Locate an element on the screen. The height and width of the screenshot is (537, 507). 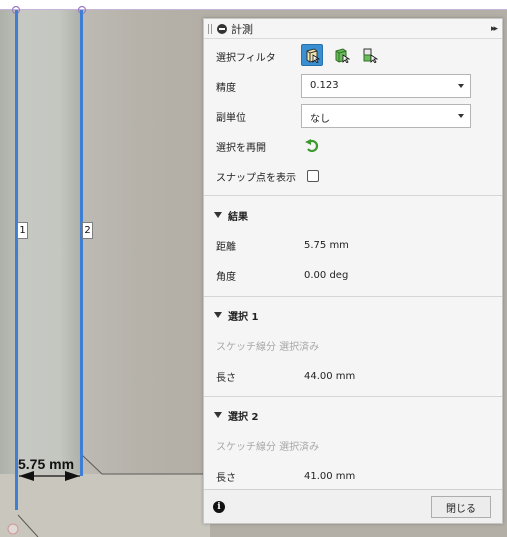
selection1-status-row: スケッチ線分 選択済み is located at coordinates (353, 345).